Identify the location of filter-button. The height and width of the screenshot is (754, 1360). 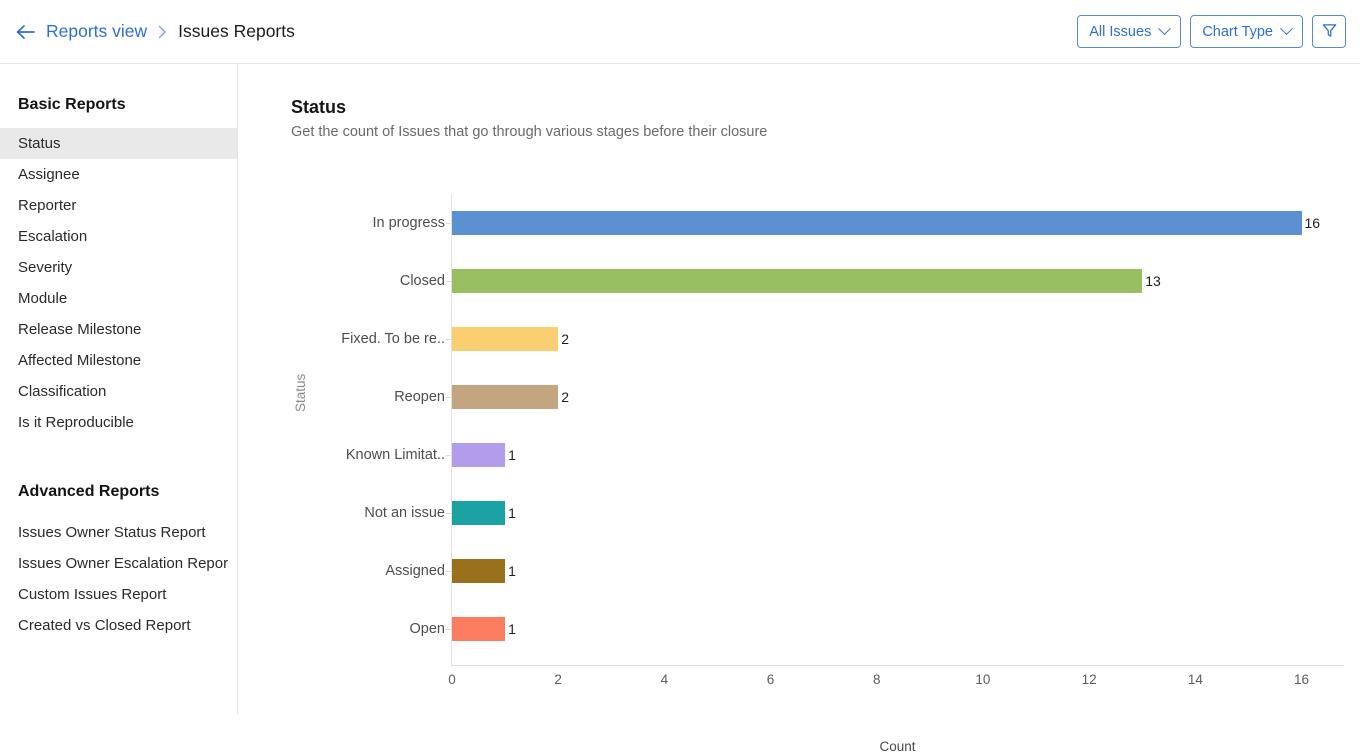
(1329, 31).